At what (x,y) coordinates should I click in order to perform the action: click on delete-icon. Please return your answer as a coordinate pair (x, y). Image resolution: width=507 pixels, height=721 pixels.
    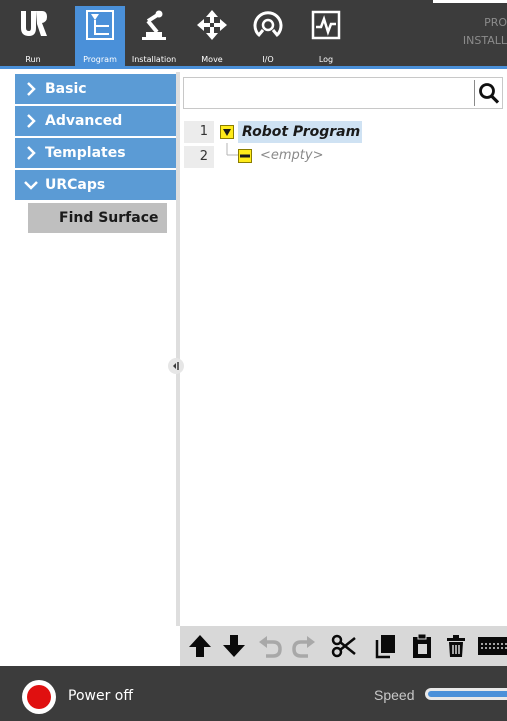
    Looking at the image, I should click on (456, 646).